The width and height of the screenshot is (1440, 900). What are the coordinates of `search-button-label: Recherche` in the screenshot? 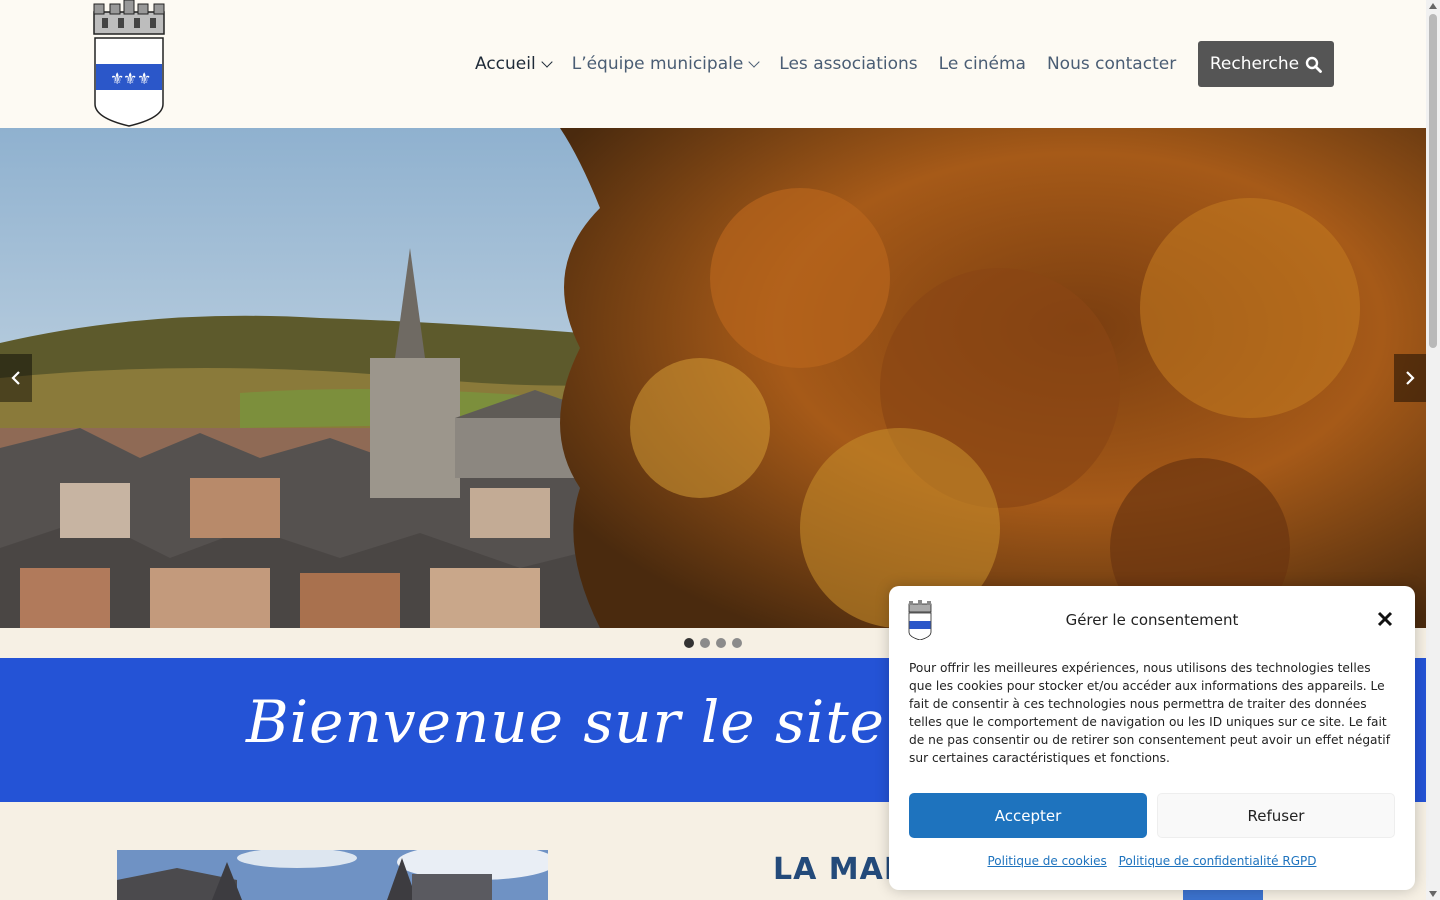 It's located at (1254, 64).